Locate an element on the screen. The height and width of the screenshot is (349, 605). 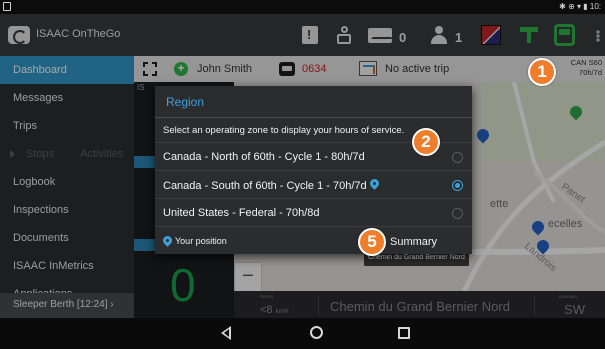
region-option-label: United States - Federal - 70h/8d is located at coordinates (241, 213).